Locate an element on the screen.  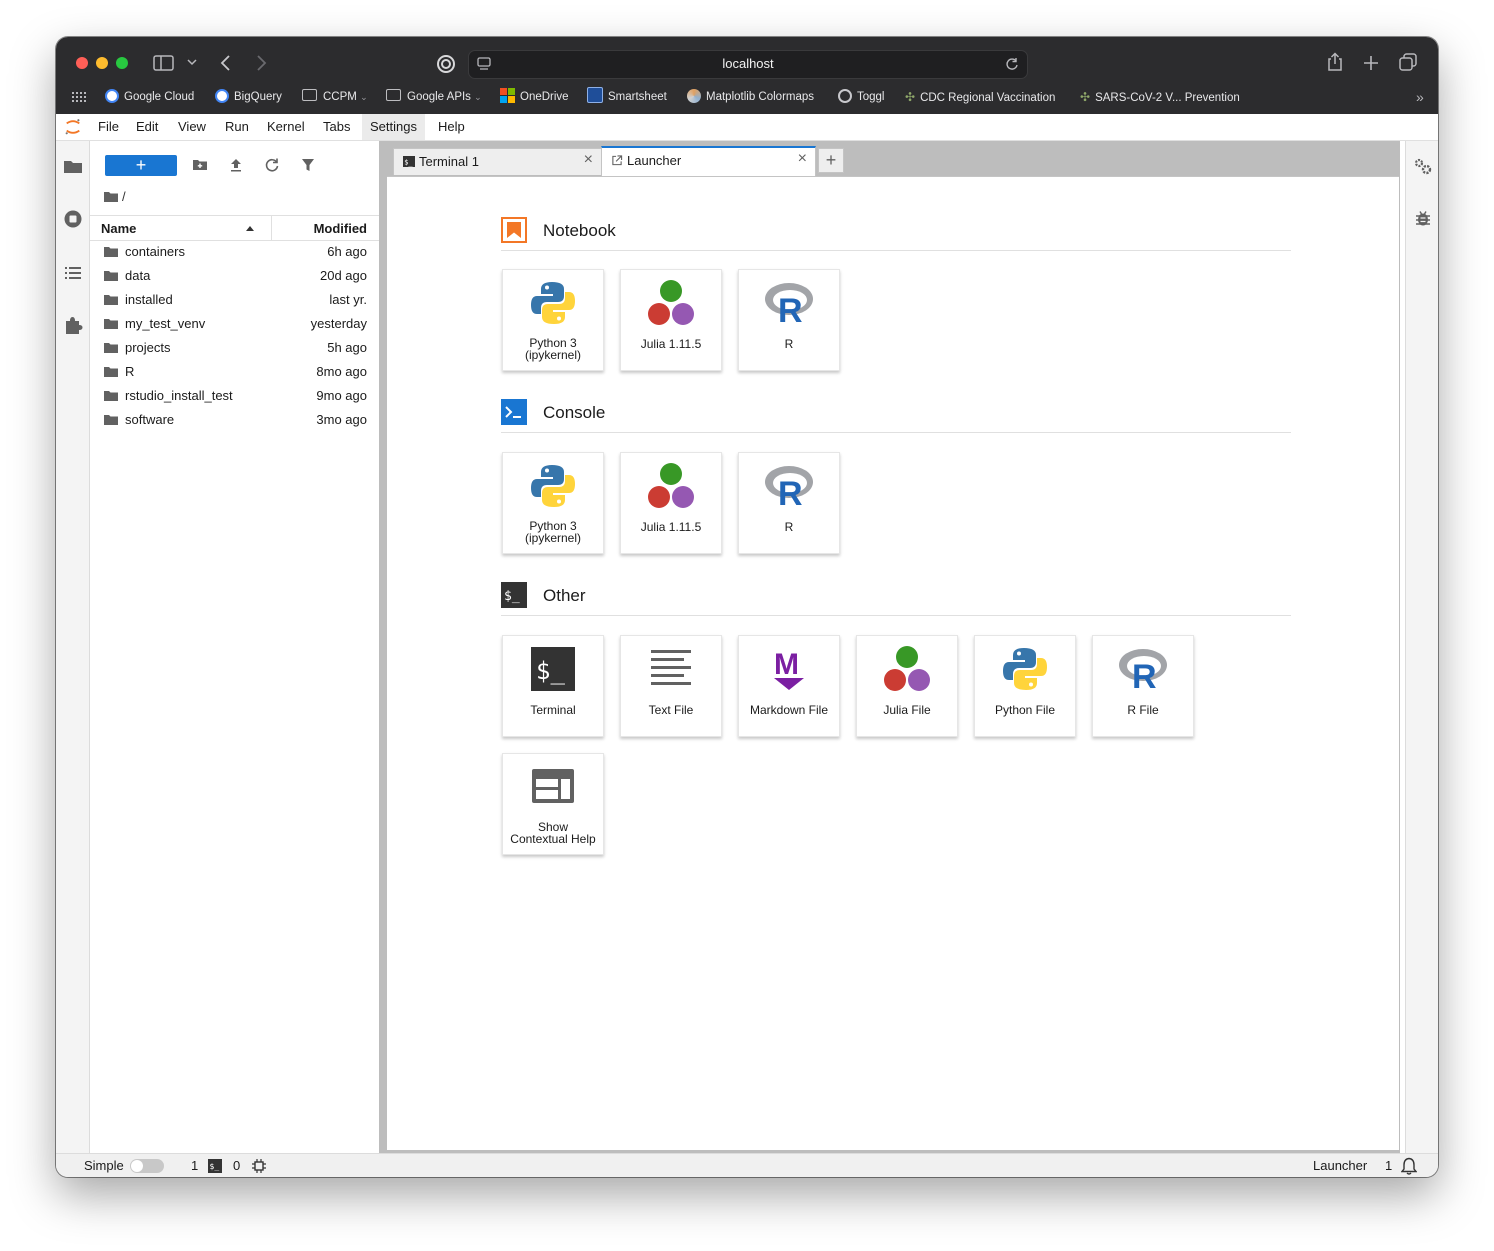
chevron-down-icon is located at coordinates (192, 63).